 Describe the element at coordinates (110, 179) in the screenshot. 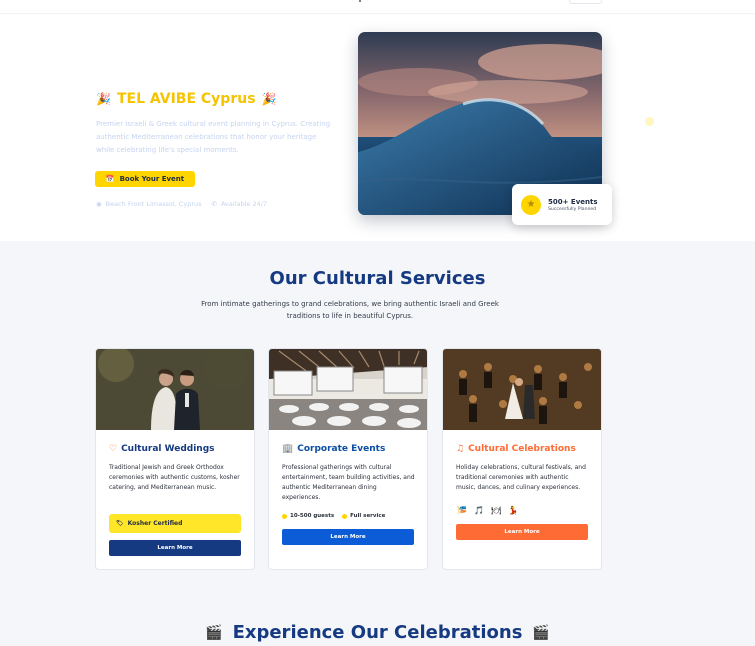

I see `calendar-icon: 📅` at that location.